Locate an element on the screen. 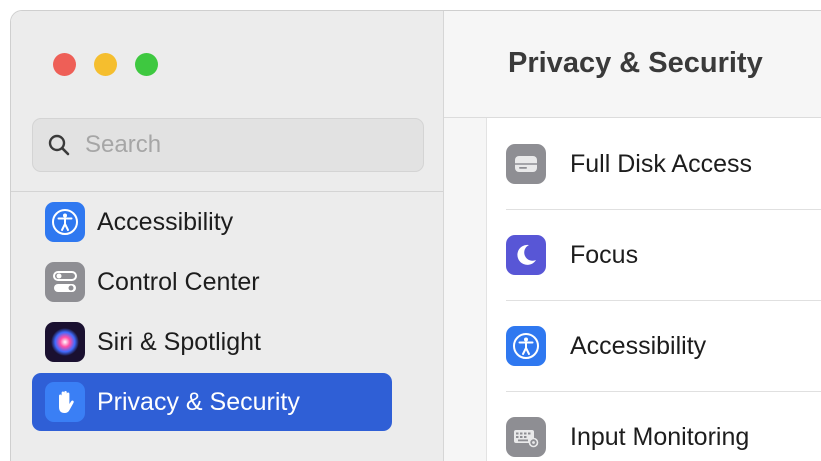  keyboard-icon is located at coordinates (526, 437).